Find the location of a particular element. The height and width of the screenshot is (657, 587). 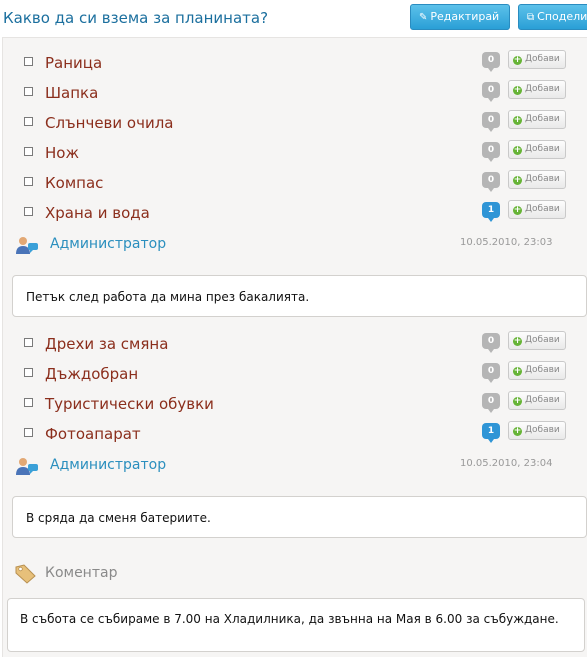

edit-button: ✎ Редактирай is located at coordinates (460, 17).